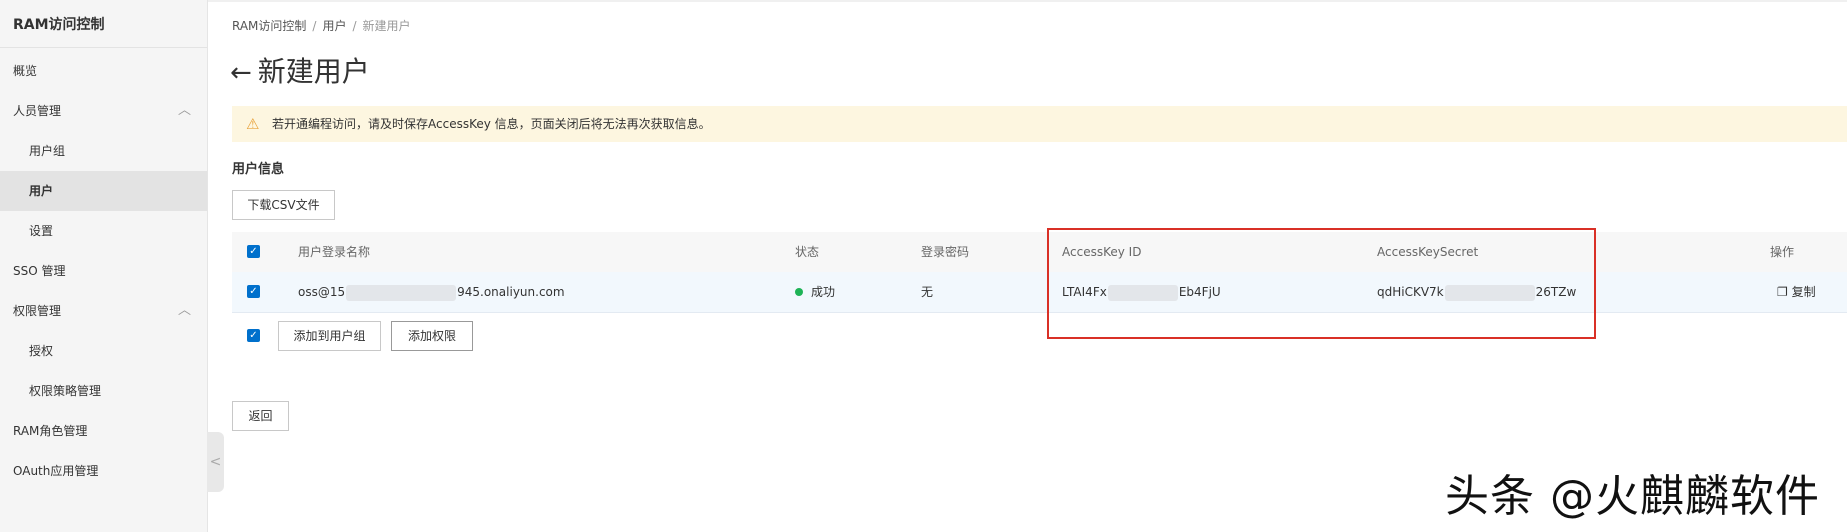 The image size is (1847, 532). Describe the element at coordinates (313, 71) in the screenshot. I see `page-title-text: 新建用户` at that location.